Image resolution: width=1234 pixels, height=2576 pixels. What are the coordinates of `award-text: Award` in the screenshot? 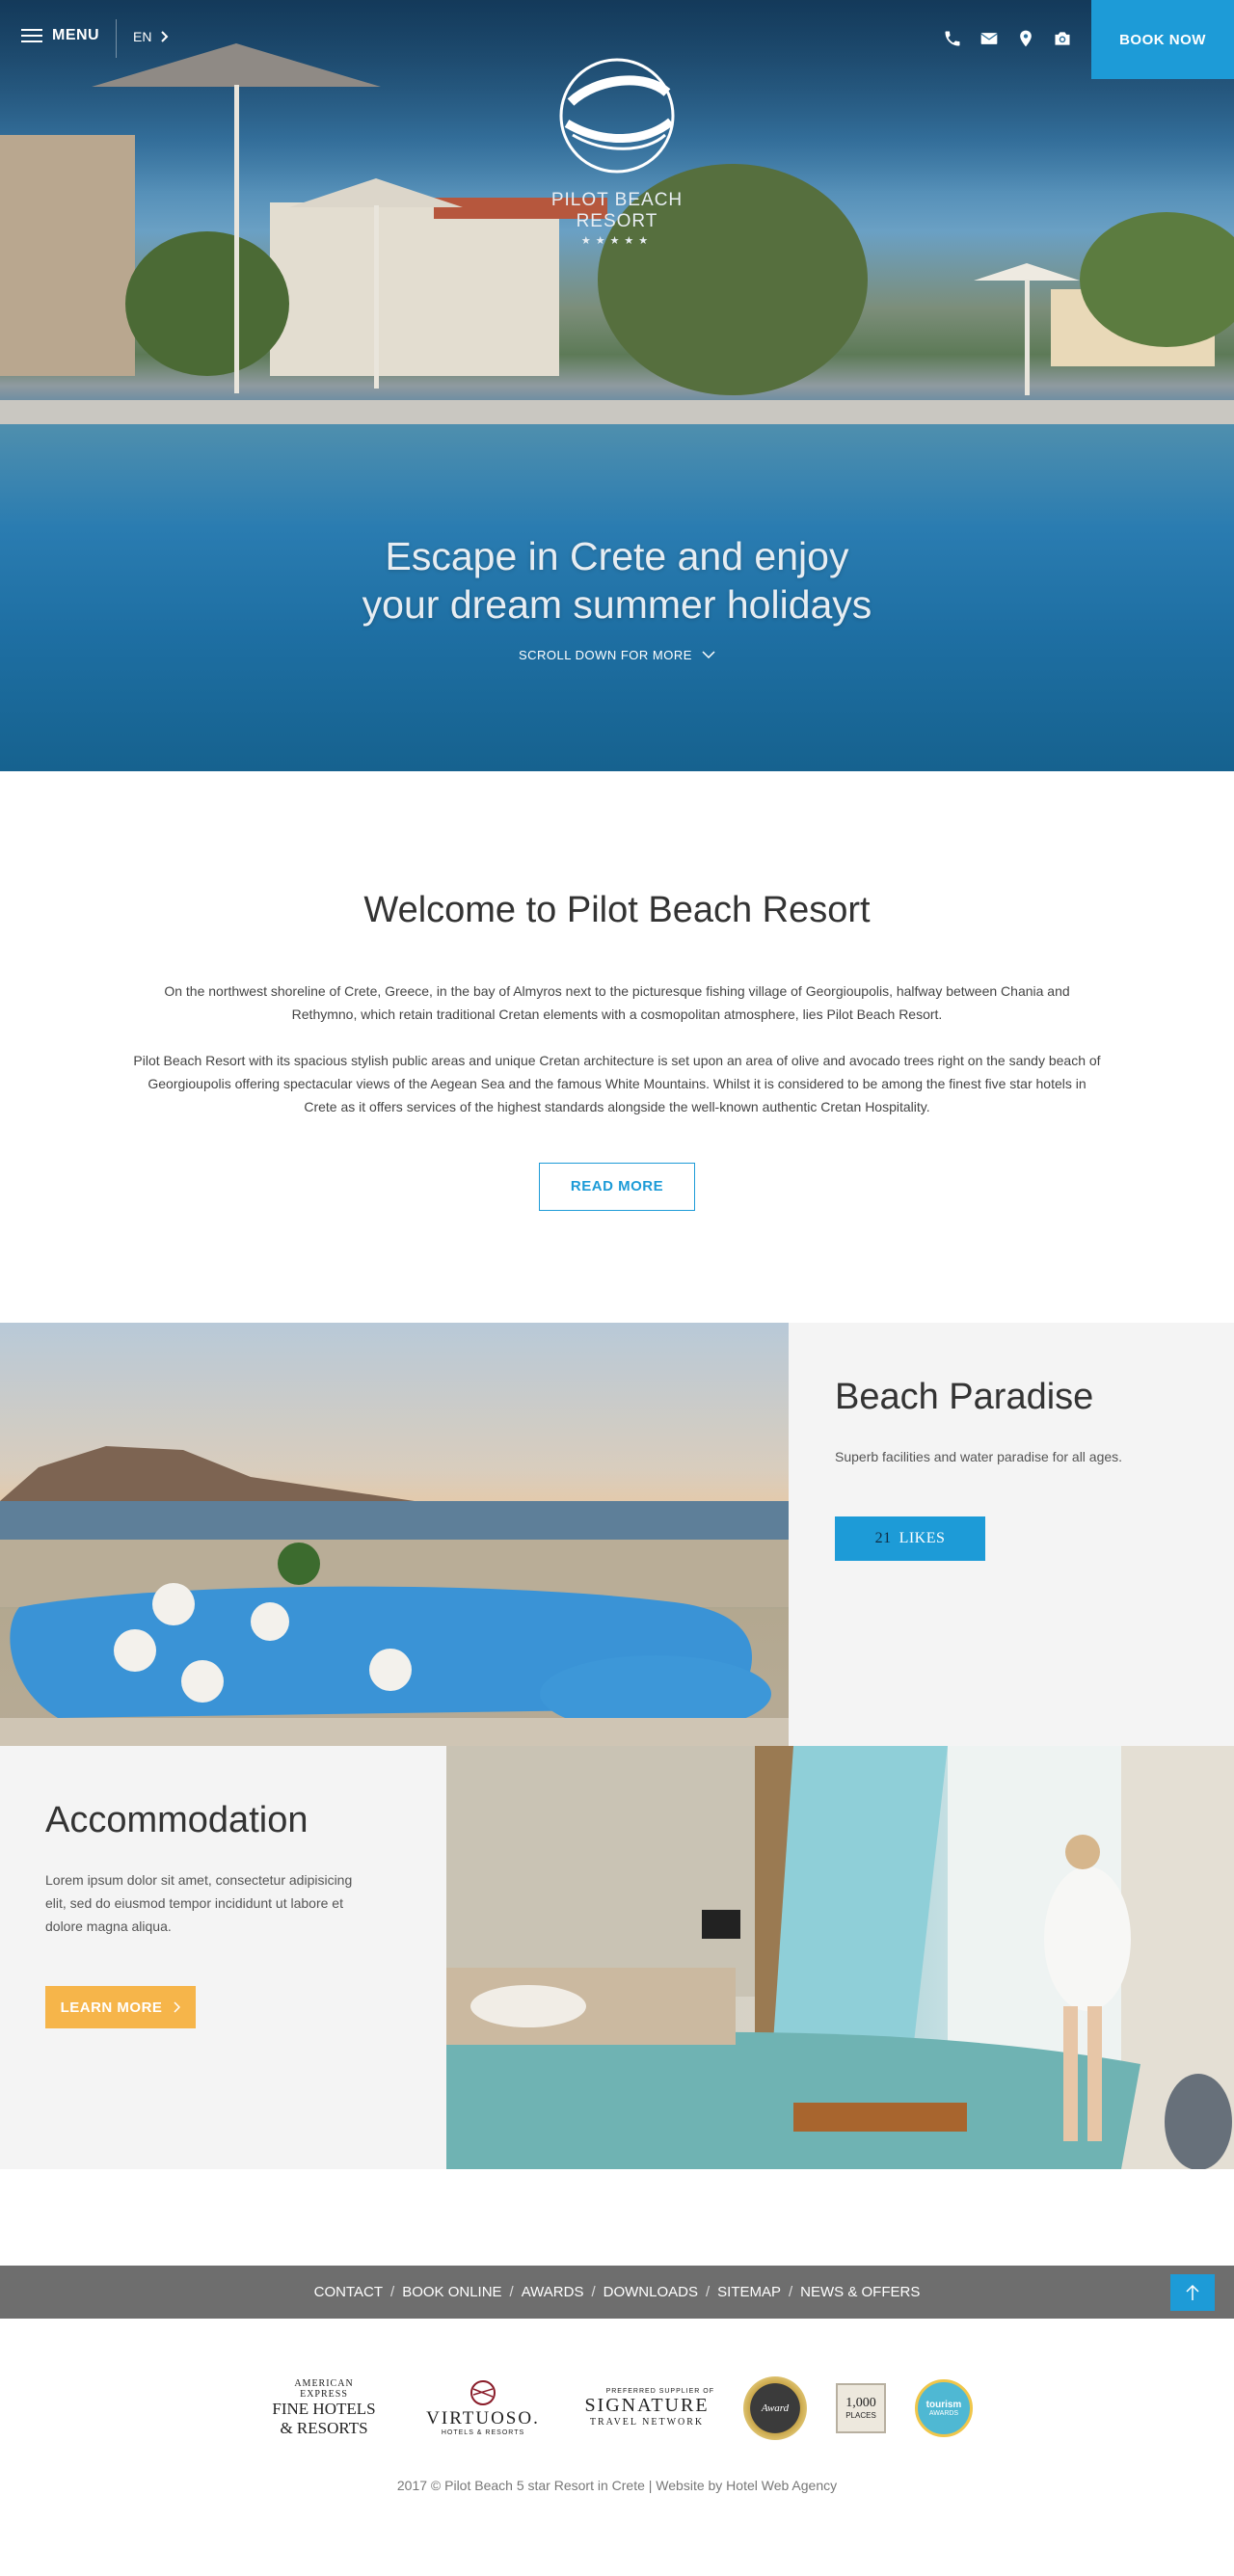 It's located at (775, 2408).